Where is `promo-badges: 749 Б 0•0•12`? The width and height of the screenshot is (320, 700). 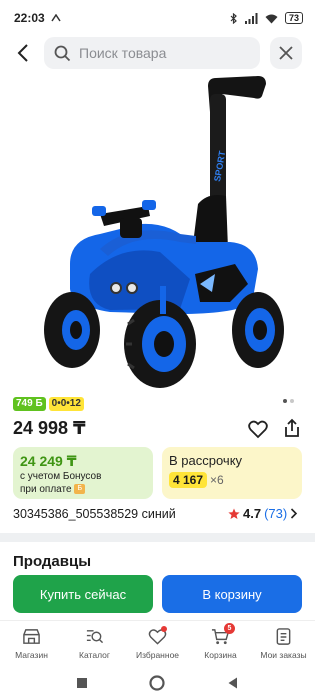
promo-badges: 749 Б 0•0•12 is located at coordinates (48, 404).